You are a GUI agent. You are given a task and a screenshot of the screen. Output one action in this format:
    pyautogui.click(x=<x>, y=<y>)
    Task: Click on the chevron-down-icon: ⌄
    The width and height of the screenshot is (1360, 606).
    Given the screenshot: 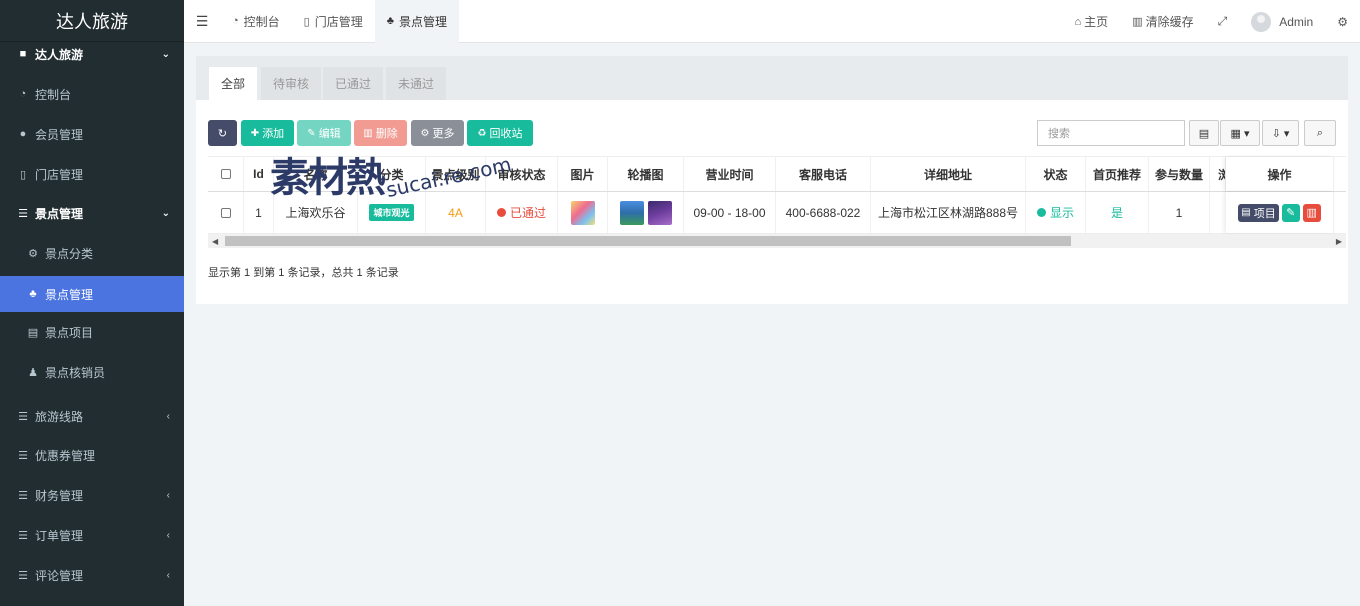 What is the action you would take?
    pyautogui.click(x=165, y=54)
    